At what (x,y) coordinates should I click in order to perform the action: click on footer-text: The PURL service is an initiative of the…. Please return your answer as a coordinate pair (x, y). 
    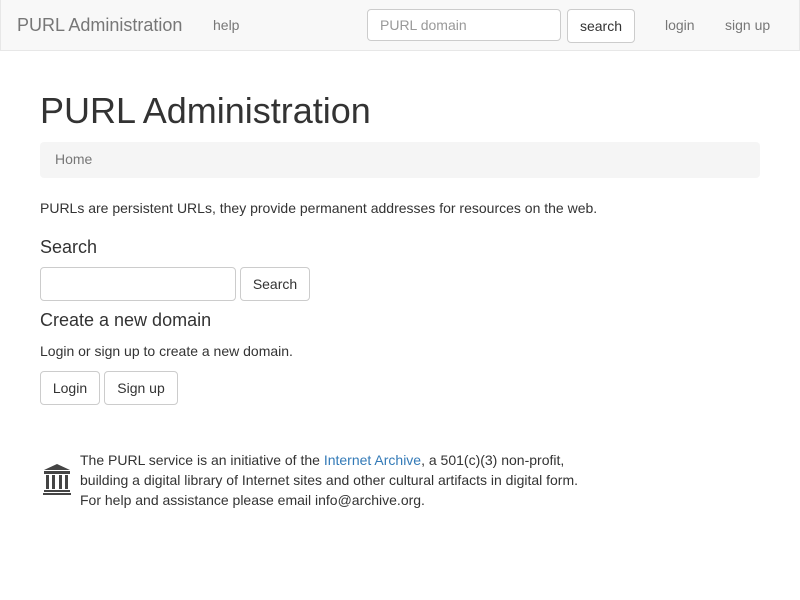
    Looking at the image, I should click on (329, 480).